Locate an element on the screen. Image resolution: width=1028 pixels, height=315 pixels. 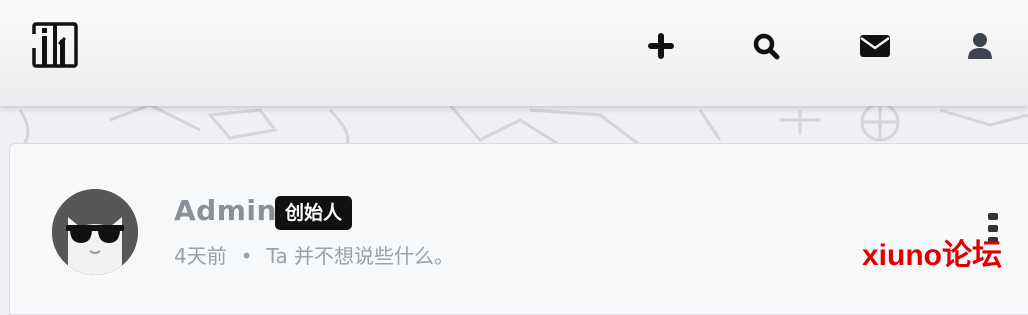
role-badge: 创始人 is located at coordinates (314, 213).